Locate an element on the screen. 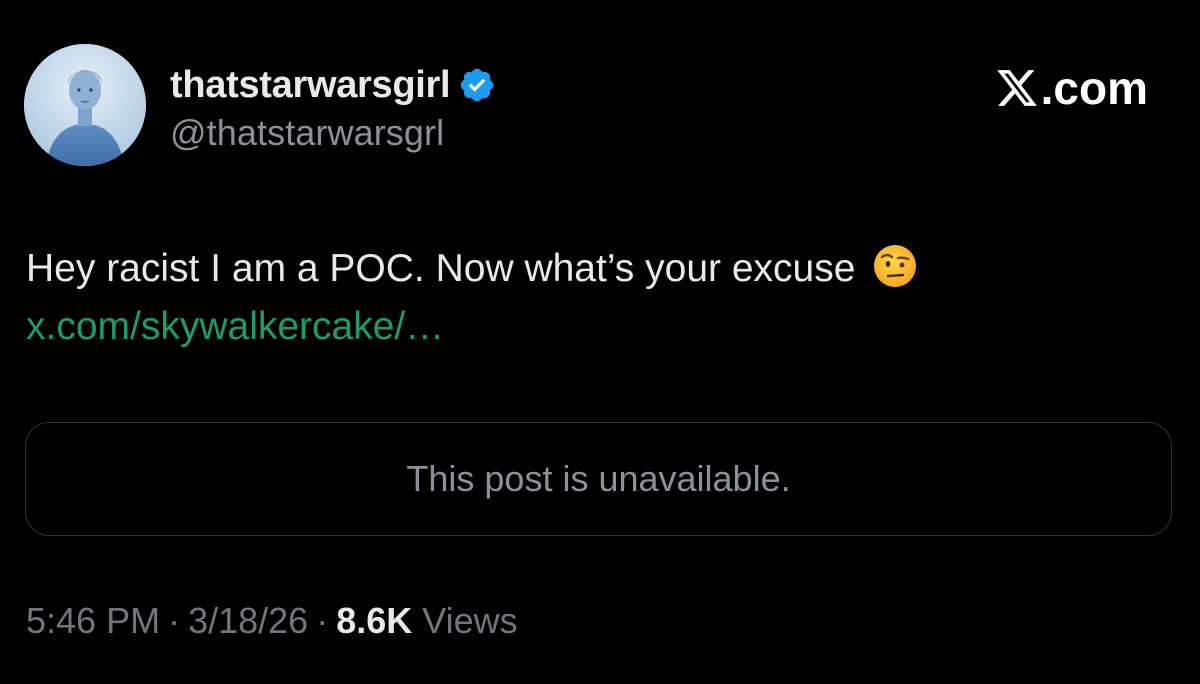  brand-domain-label: .com is located at coordinates (1094, 88).